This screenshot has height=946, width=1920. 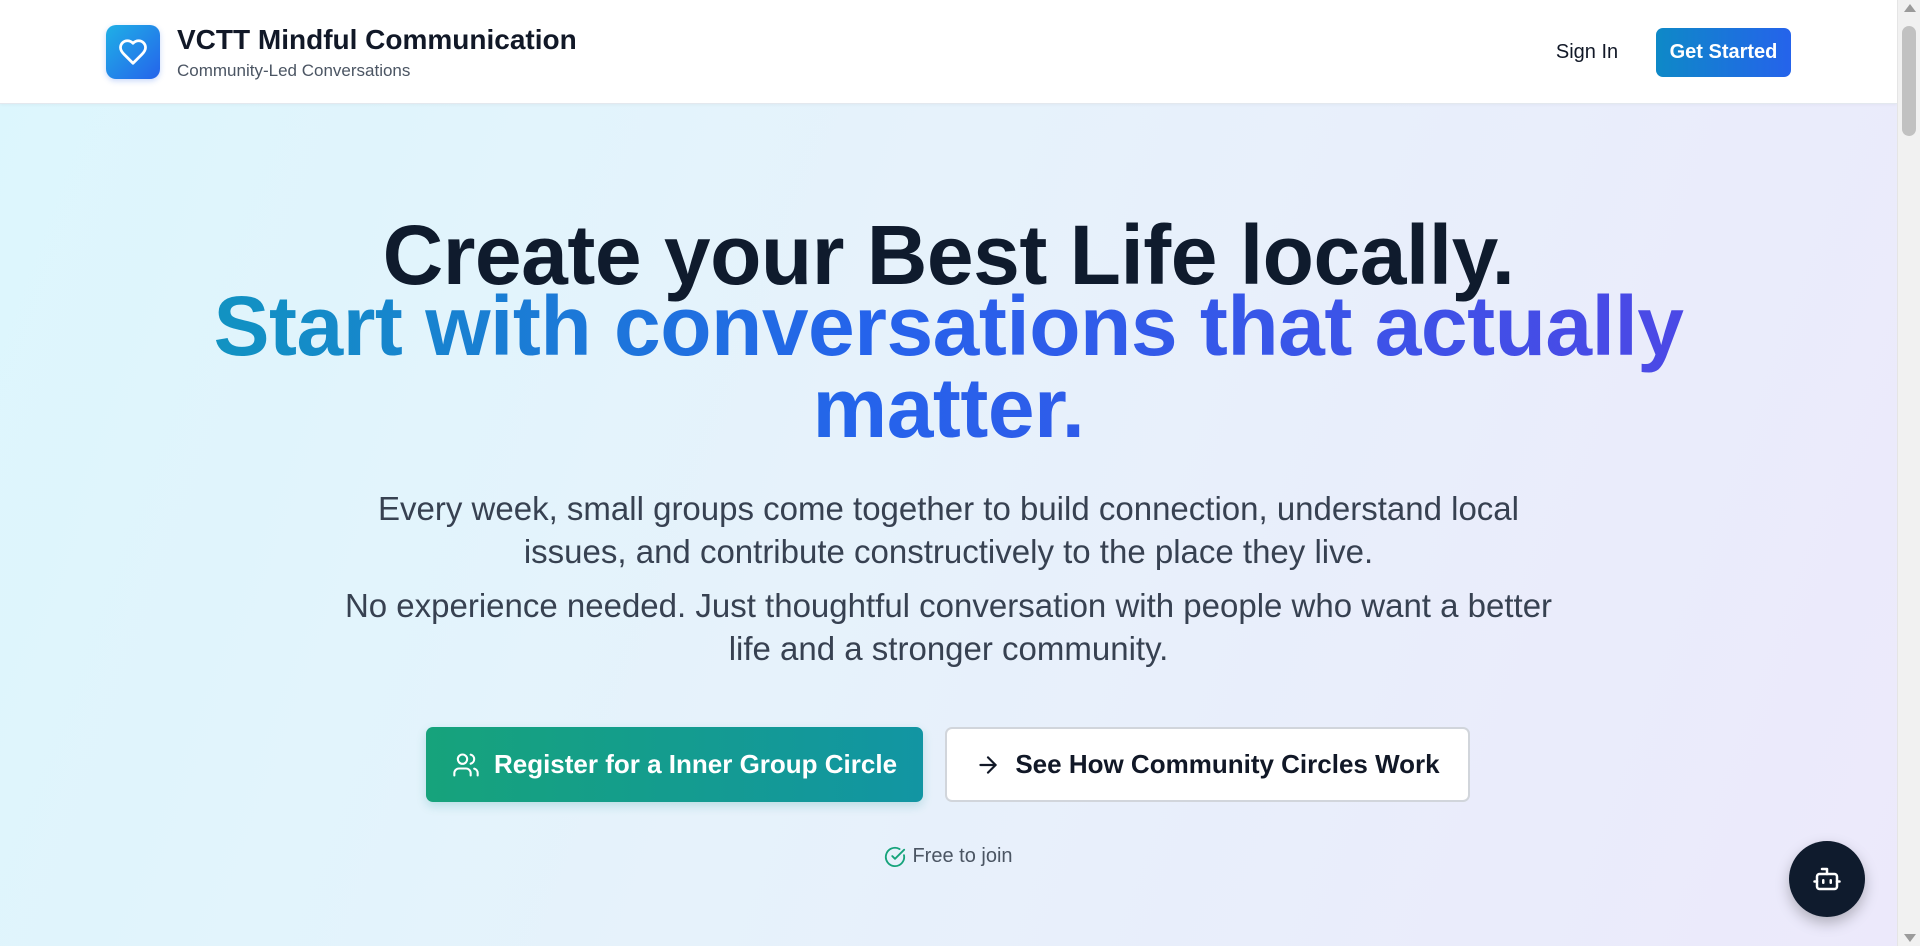 I want to click on register-circle-label: Register for a Inner Group Circle, so click(x=695, y=764).